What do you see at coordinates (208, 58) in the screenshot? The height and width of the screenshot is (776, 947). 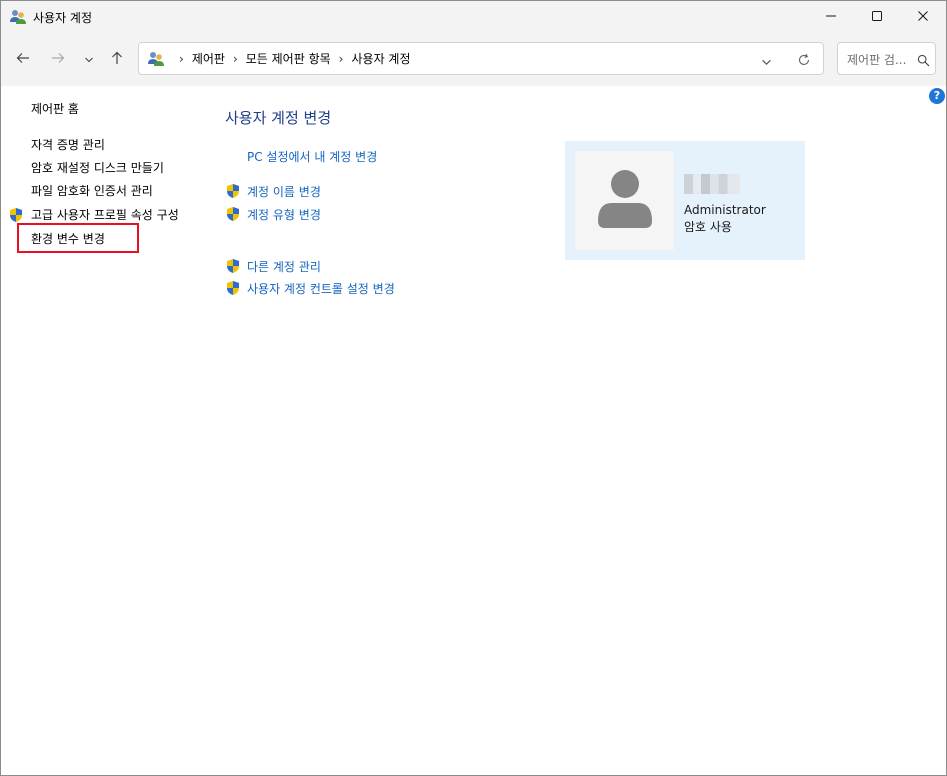 I see `breadcrumb-control-panel: 제어판` at bounding box center [208, 58].